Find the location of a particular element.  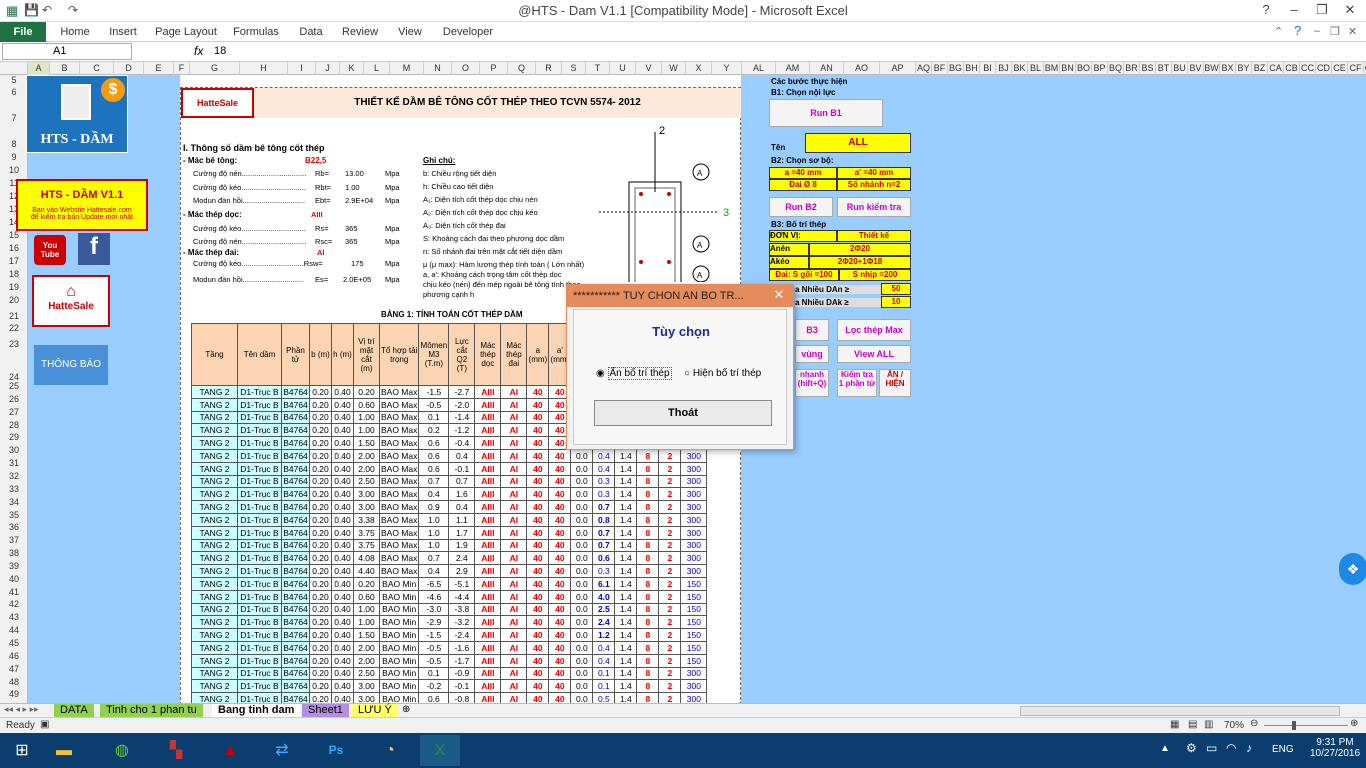

table-cell: 0.60 is located at coordinates (366, 404).